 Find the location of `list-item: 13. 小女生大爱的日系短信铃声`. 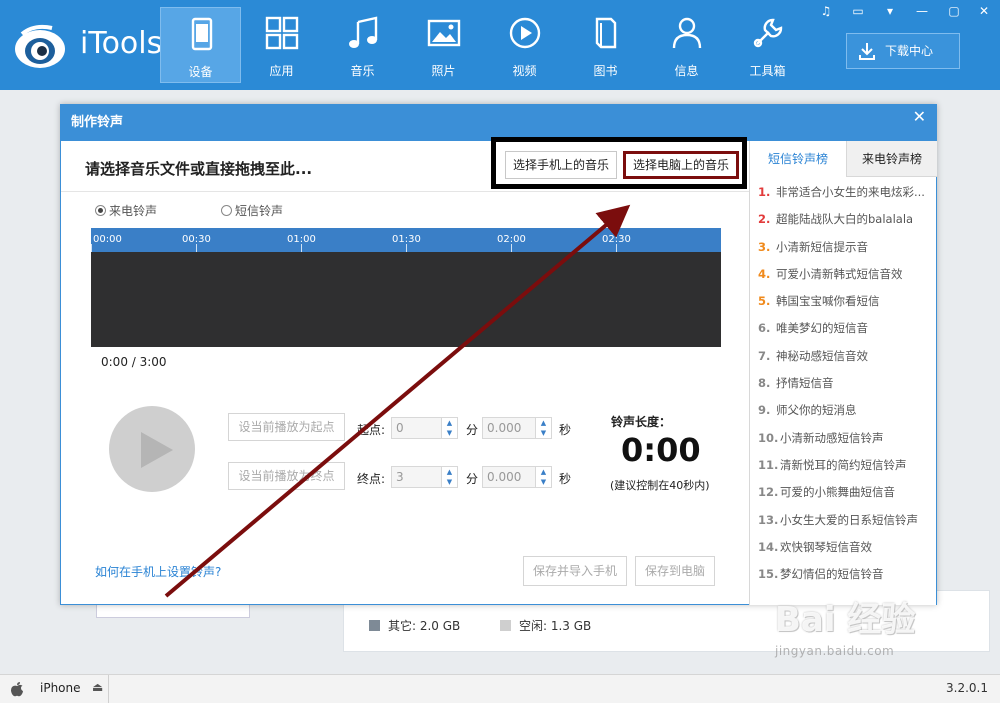

list-item: 13. 小女生大爱的日系短信铃声 is located at coordinates (843, 520).